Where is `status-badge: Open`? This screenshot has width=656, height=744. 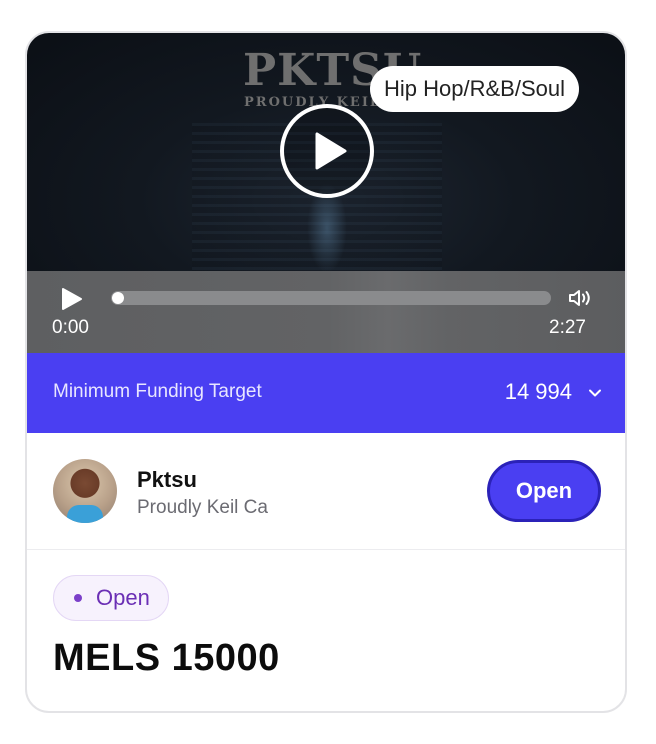
status-badge: Open is located at coordinates (111, 598).